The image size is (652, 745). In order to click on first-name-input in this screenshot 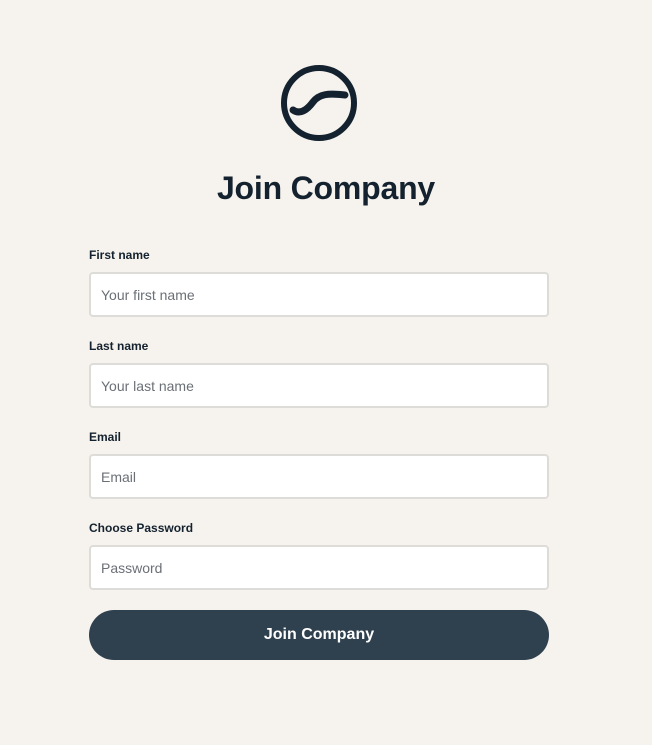, I will do `click(319, 294)`.